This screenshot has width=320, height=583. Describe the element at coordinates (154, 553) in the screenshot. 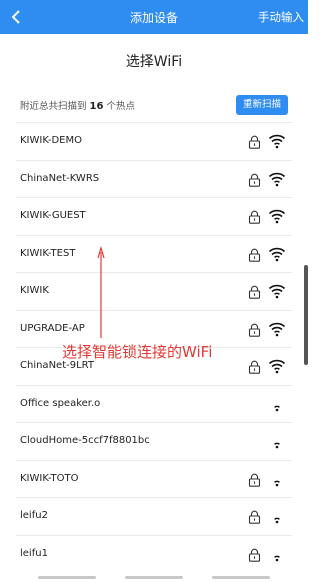

I see `wifi-list-item: leifu1` at that location.